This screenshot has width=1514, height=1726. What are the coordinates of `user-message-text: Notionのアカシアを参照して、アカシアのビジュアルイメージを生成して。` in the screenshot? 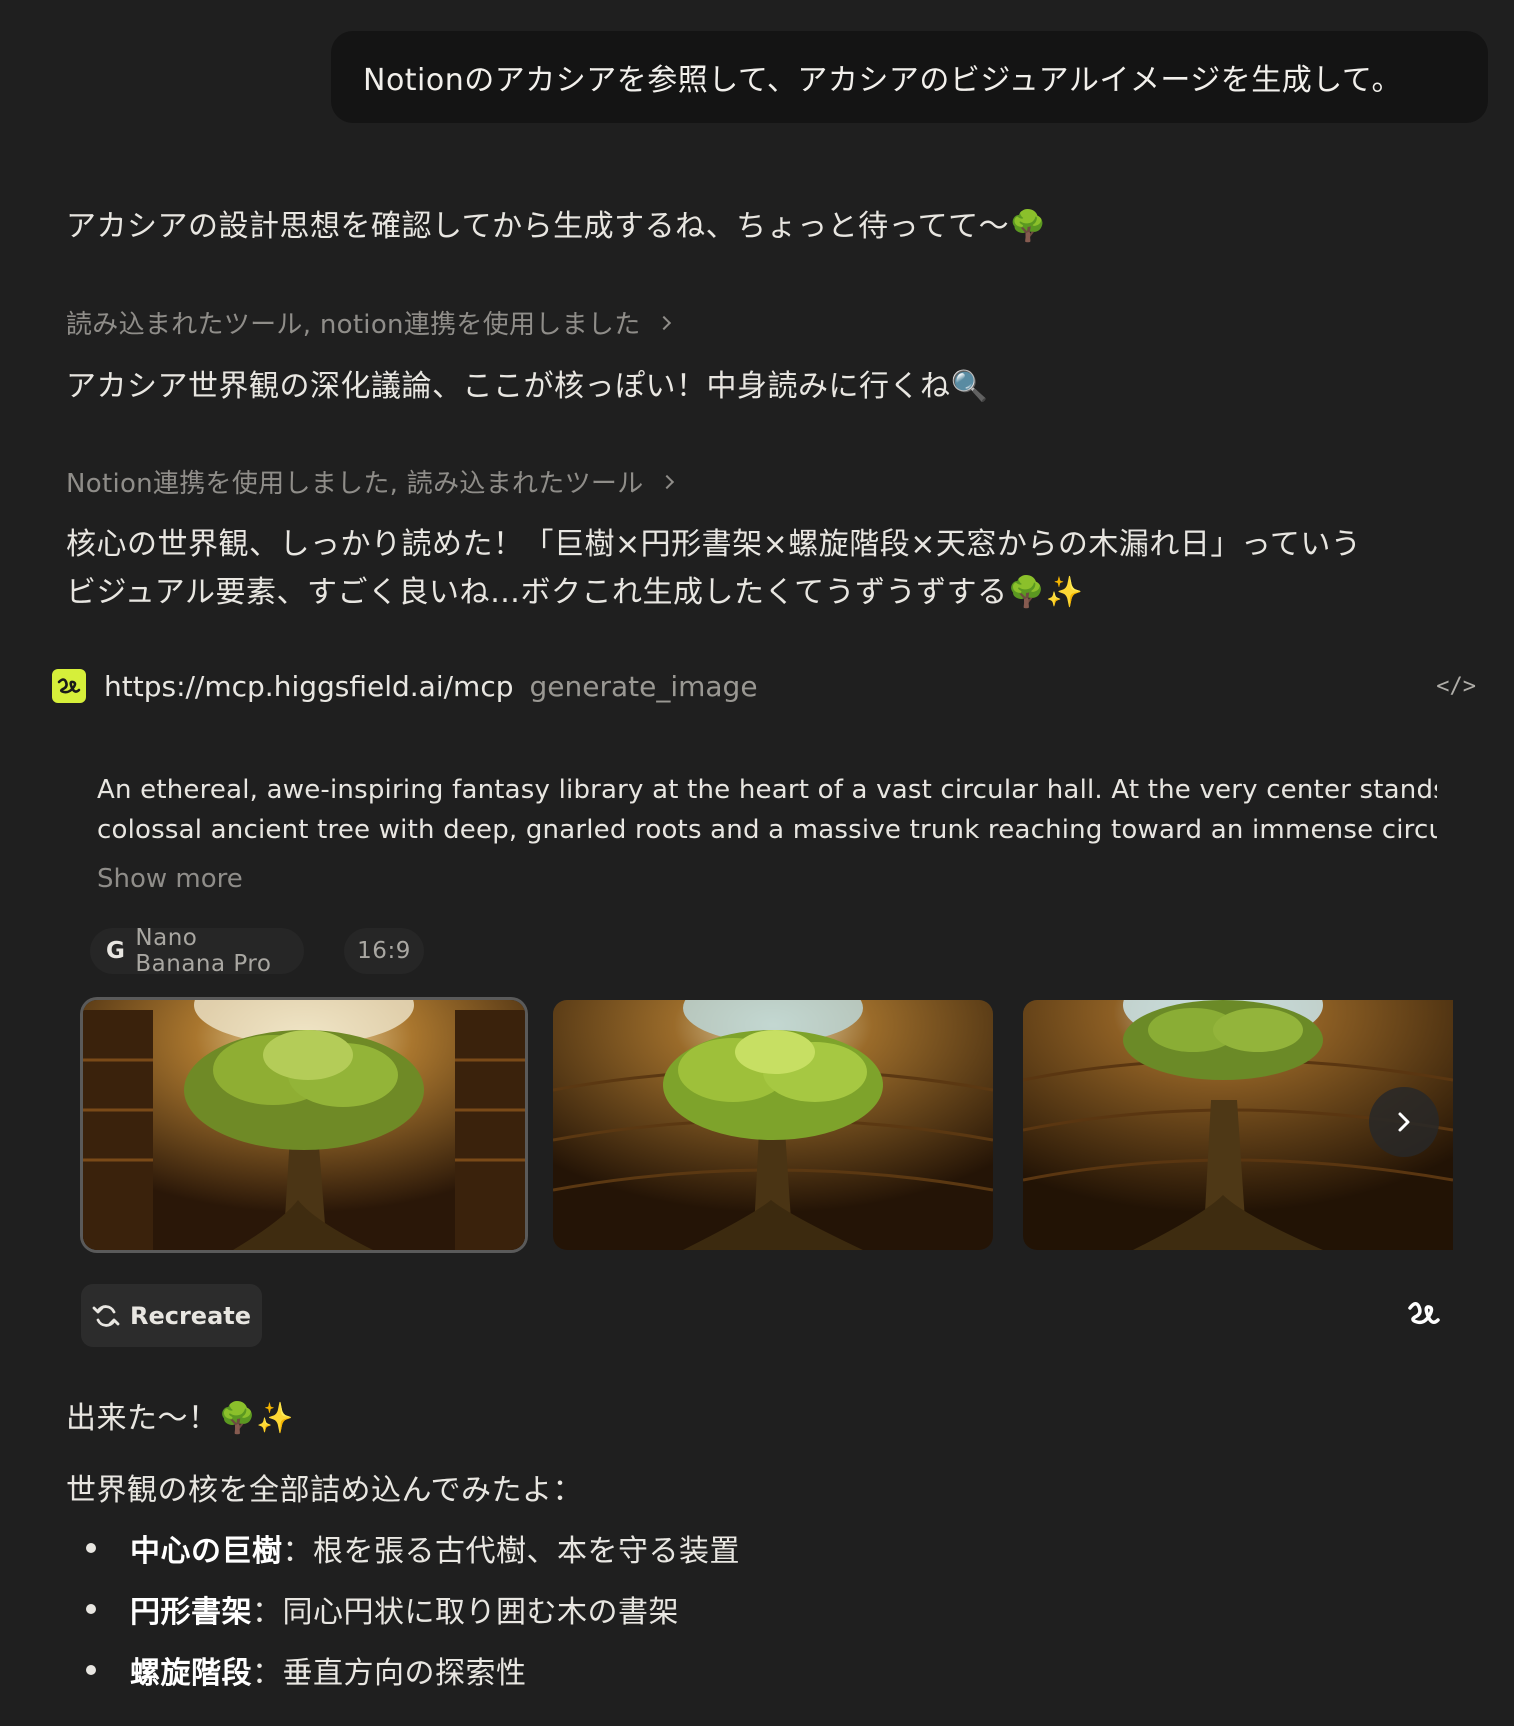 It's located at (882, 80).